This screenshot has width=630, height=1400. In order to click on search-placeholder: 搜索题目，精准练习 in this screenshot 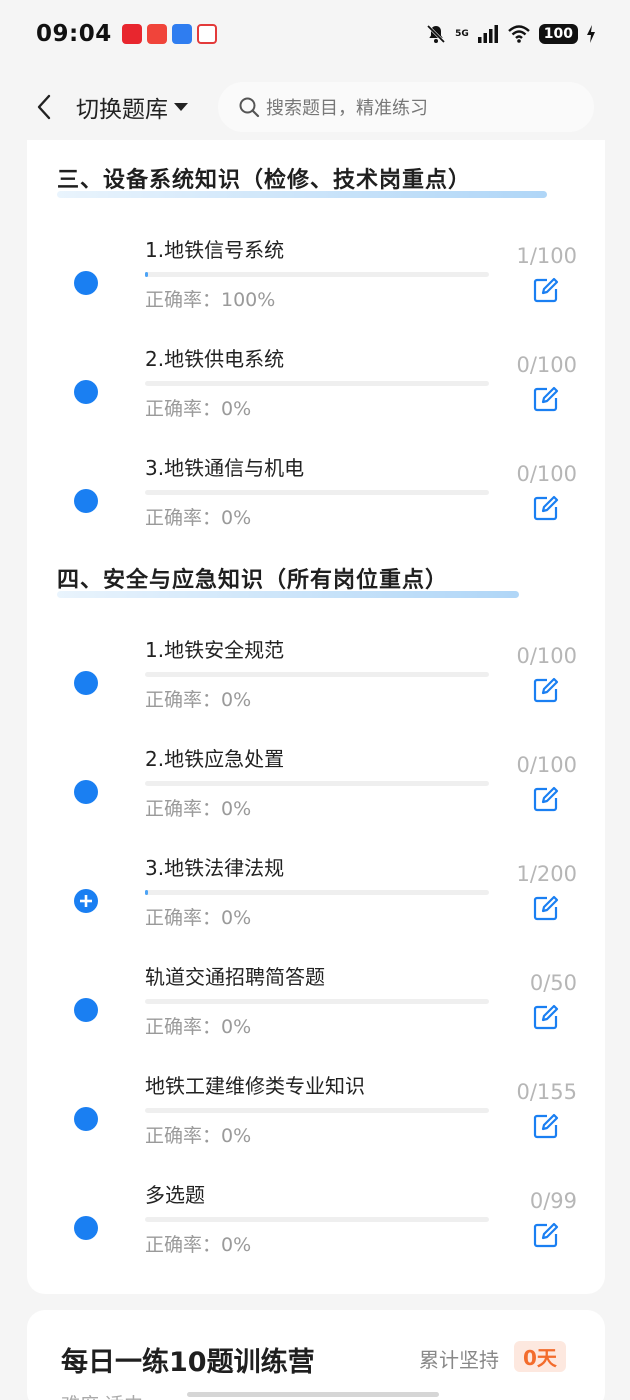, I will do `click(347, 108)`.